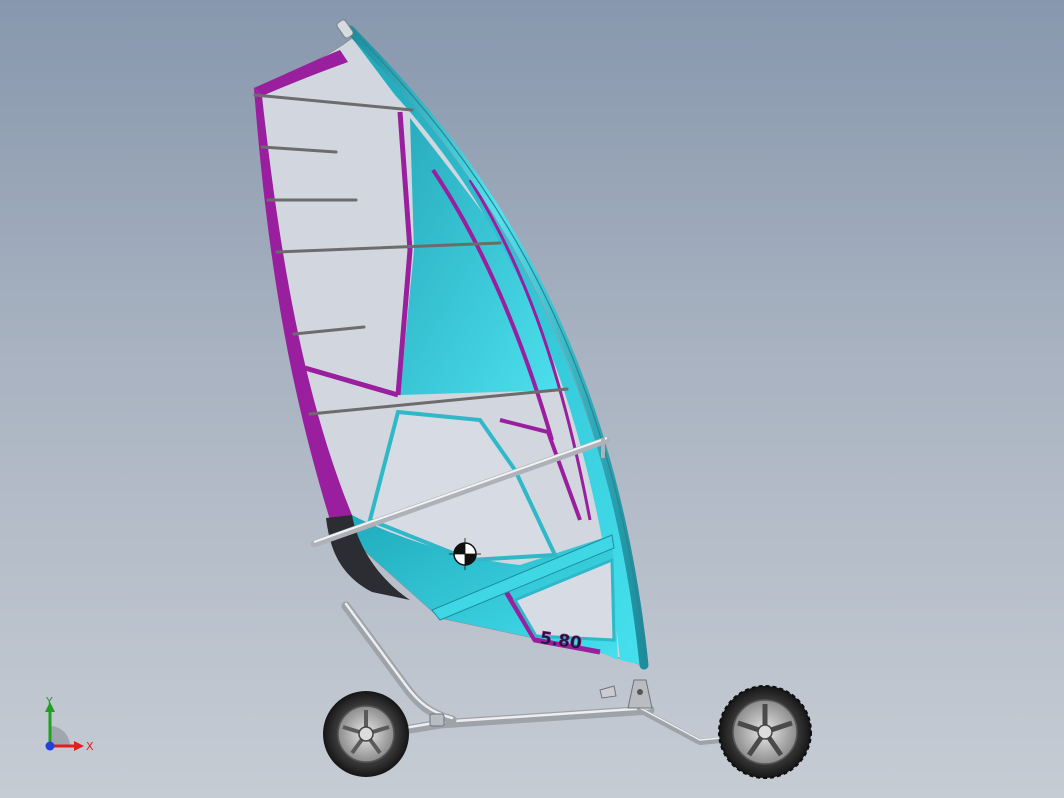 This screenshot has height=798, width=1064. I want to click on triad-x-label: X, so click(90, 746).